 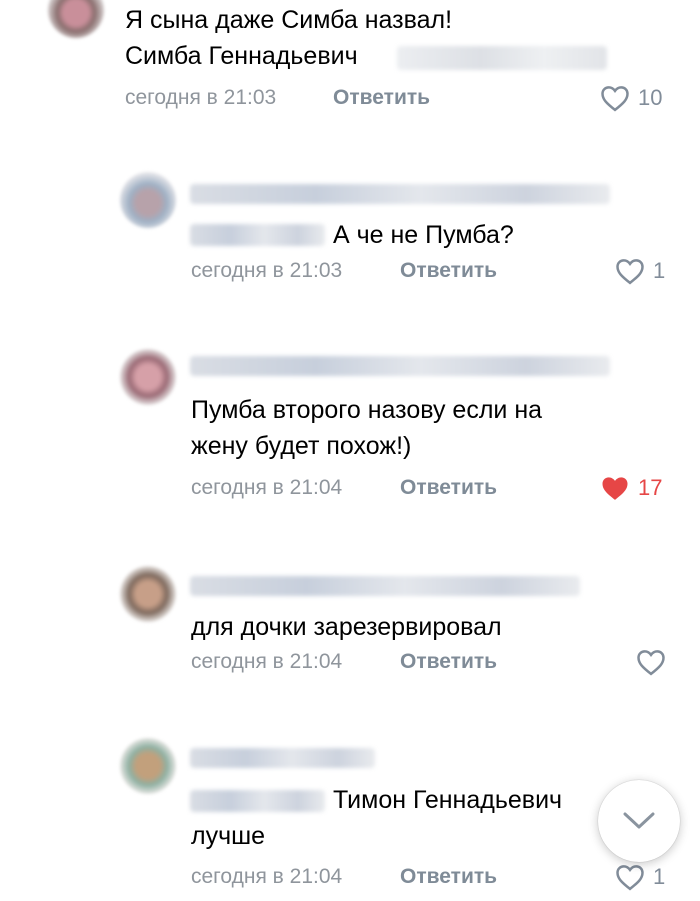 I want to click on comment-text-line: для дочки зарезервировал, so click(x=346, y=627).